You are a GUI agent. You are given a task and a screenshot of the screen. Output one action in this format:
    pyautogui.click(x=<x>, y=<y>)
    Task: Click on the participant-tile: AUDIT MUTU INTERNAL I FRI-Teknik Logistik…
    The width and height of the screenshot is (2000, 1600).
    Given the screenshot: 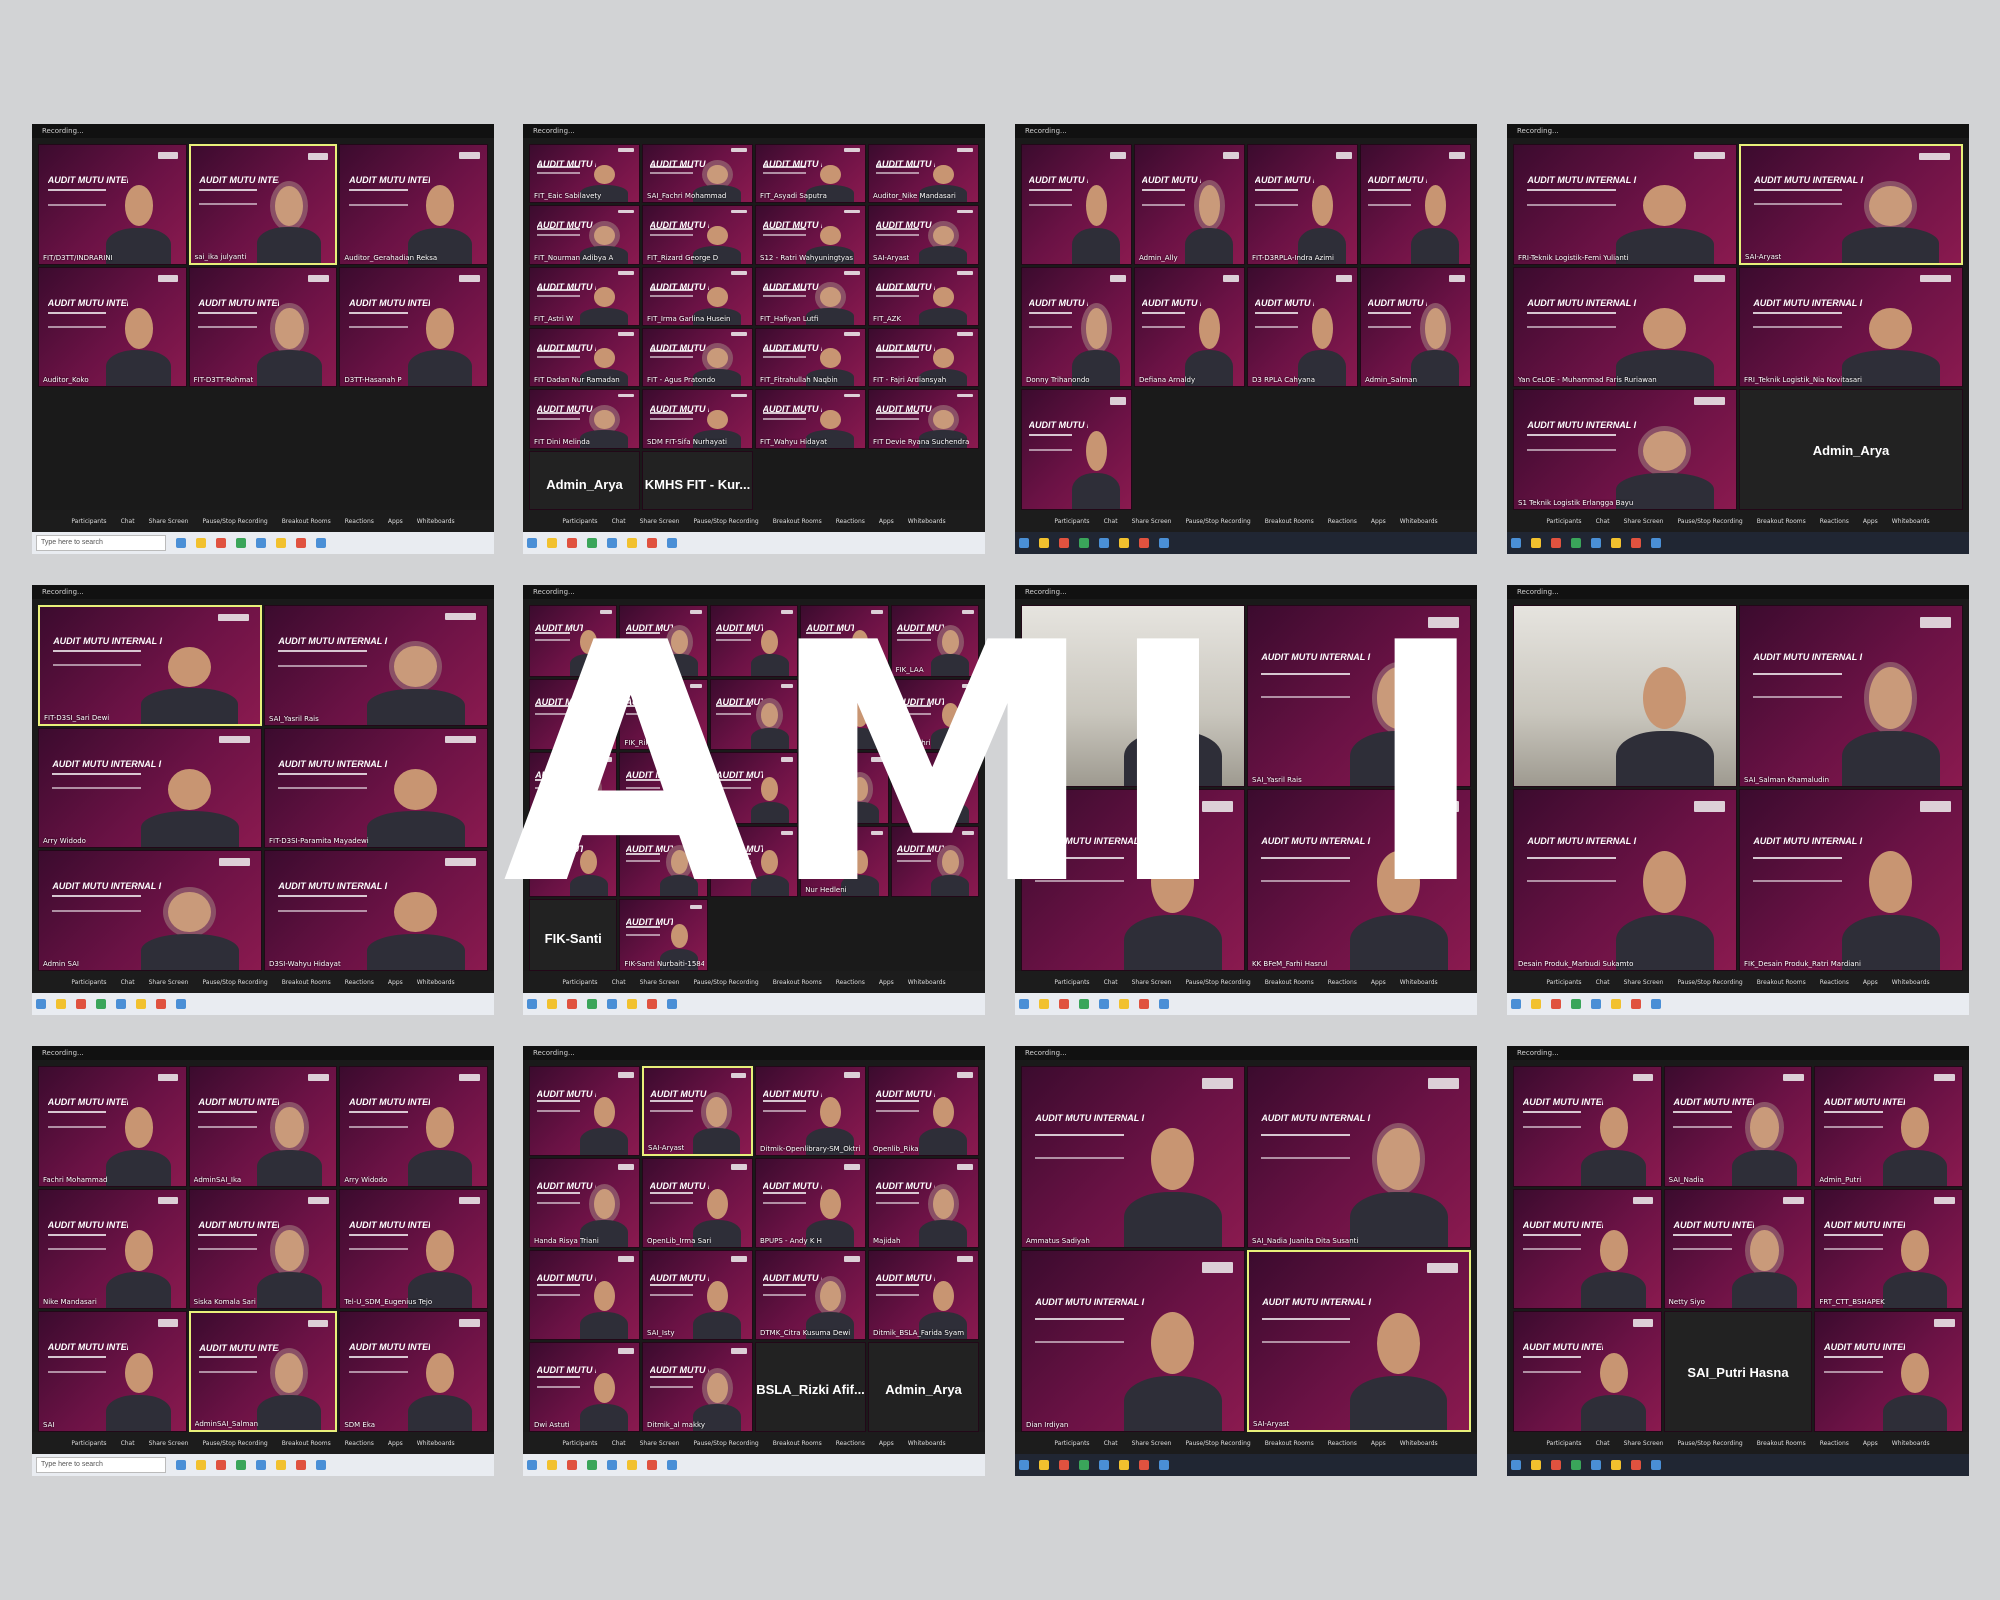 What is the action you would take?
    pyautogui.click(x=1625, y=204)
    